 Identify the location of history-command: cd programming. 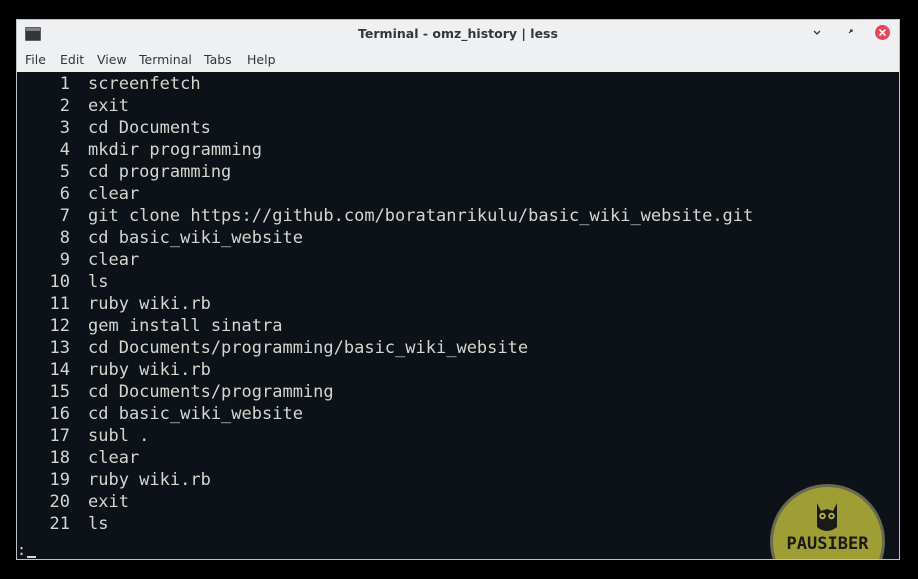
(160, 172).